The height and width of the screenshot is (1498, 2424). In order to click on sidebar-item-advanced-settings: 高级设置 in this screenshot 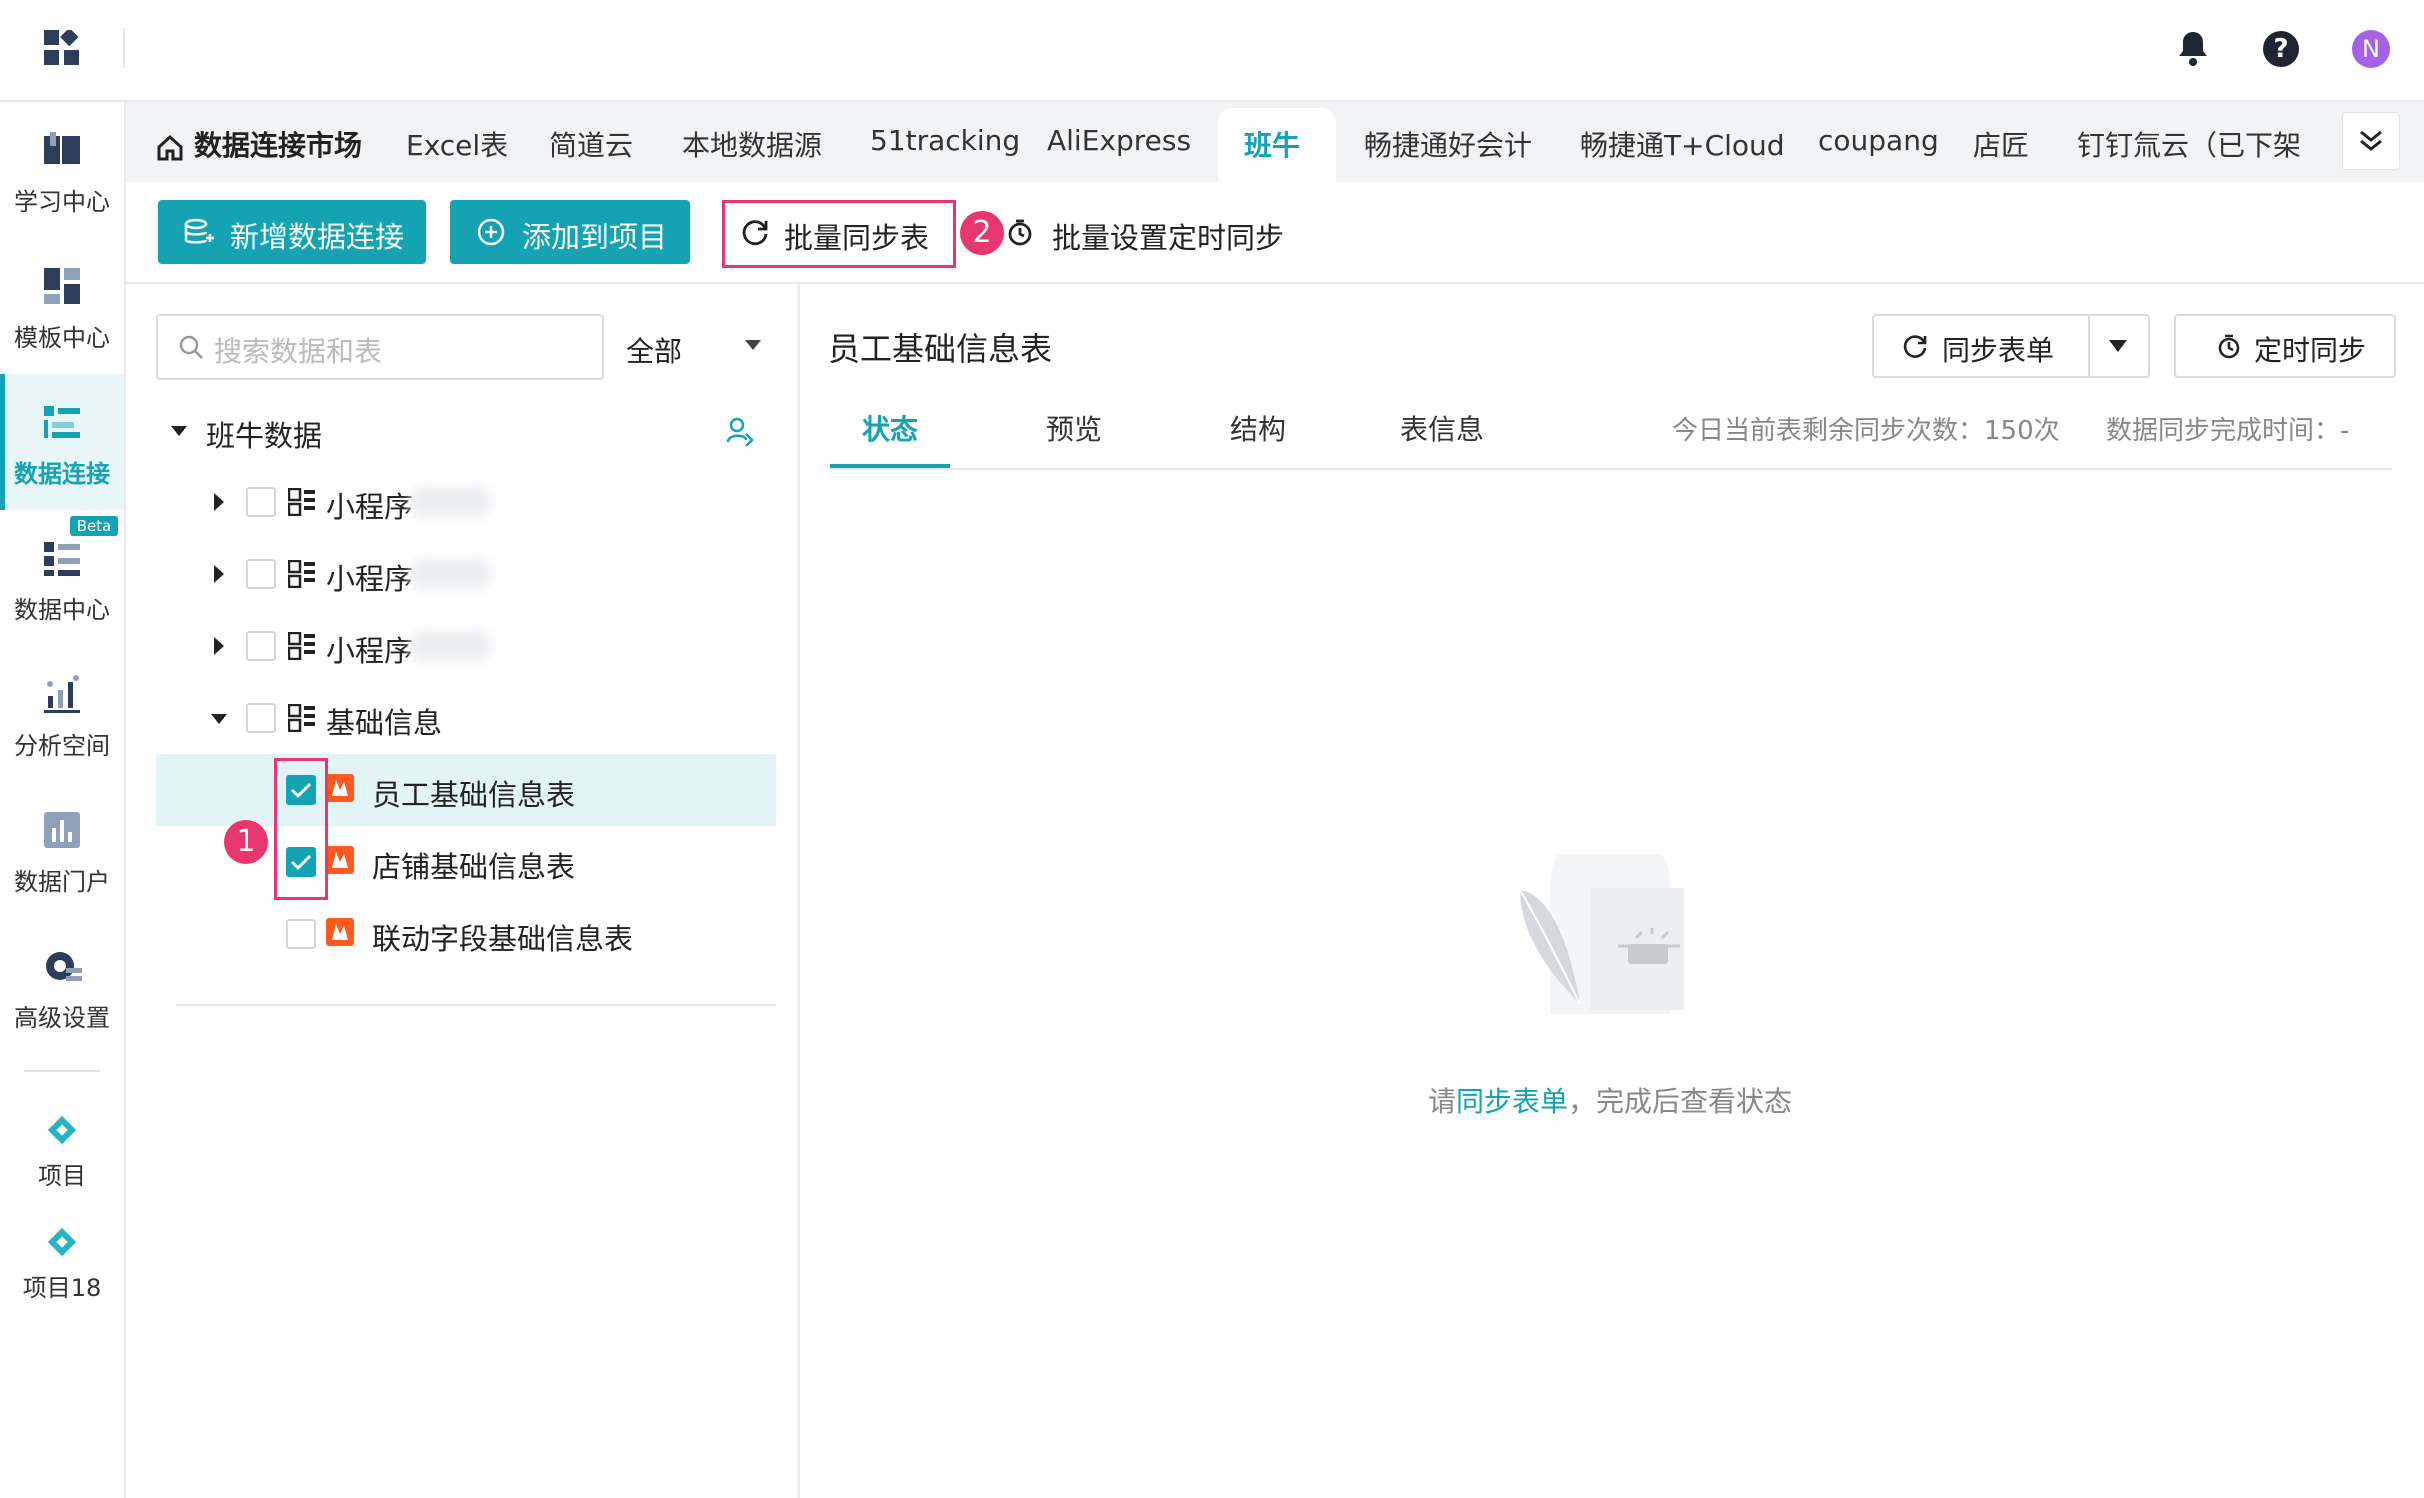, I will do `click(62, 986)`.